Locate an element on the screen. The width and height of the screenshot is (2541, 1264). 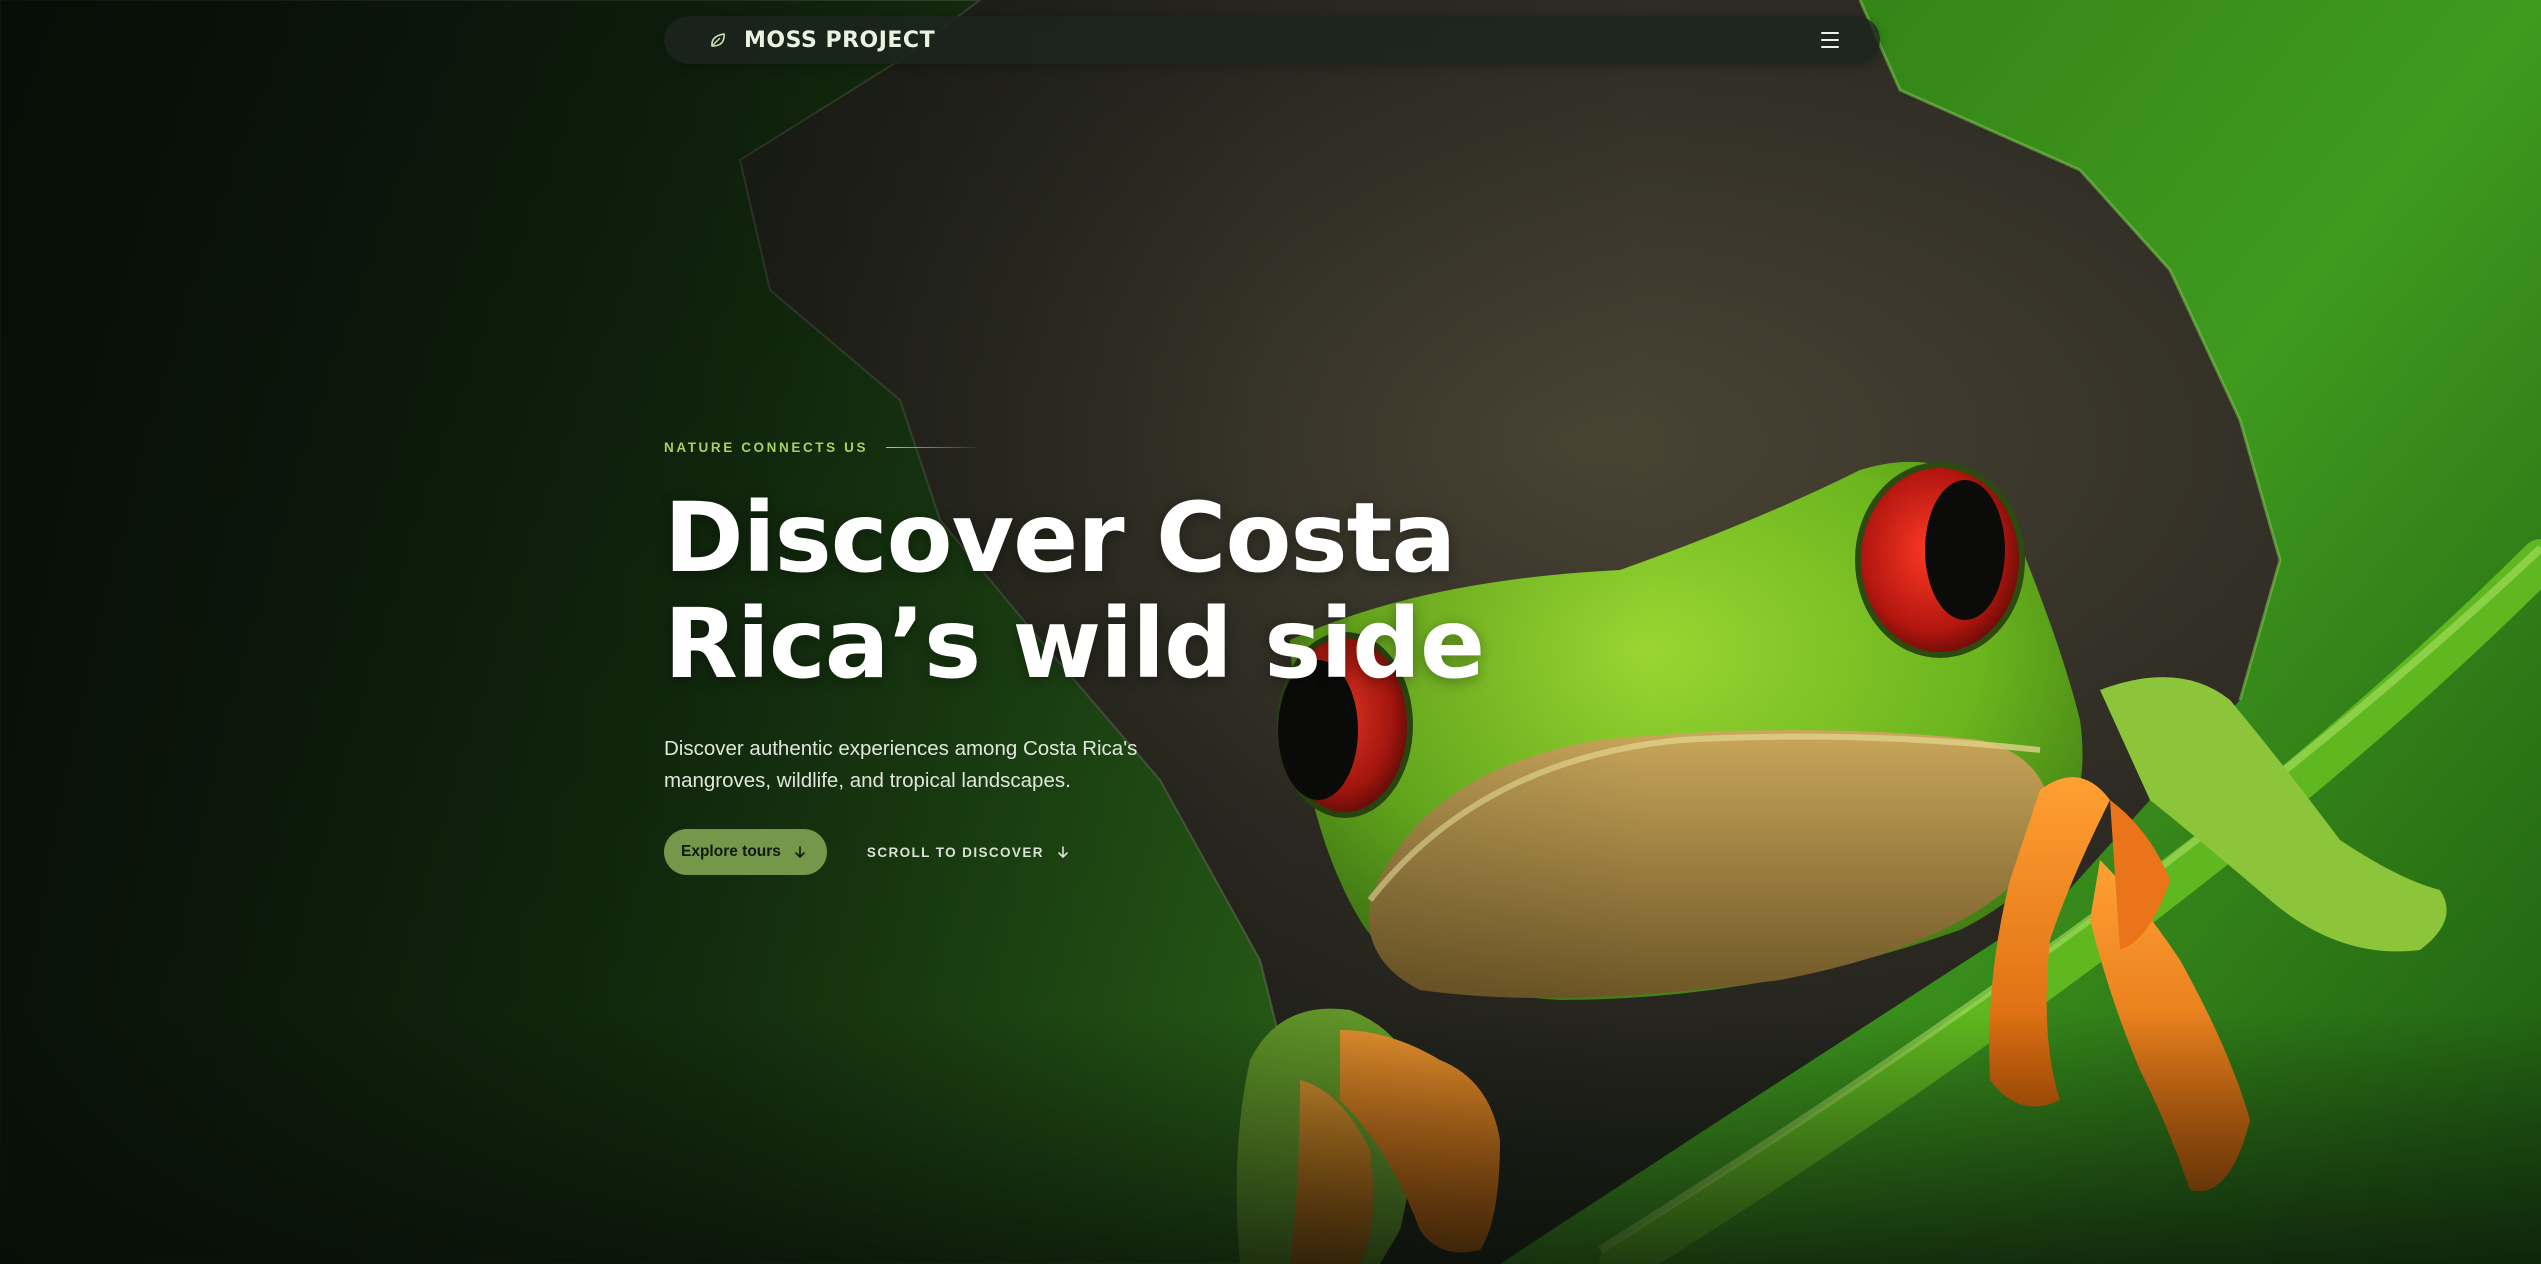
eyebrow-divider is located at coordinates (931, 447).